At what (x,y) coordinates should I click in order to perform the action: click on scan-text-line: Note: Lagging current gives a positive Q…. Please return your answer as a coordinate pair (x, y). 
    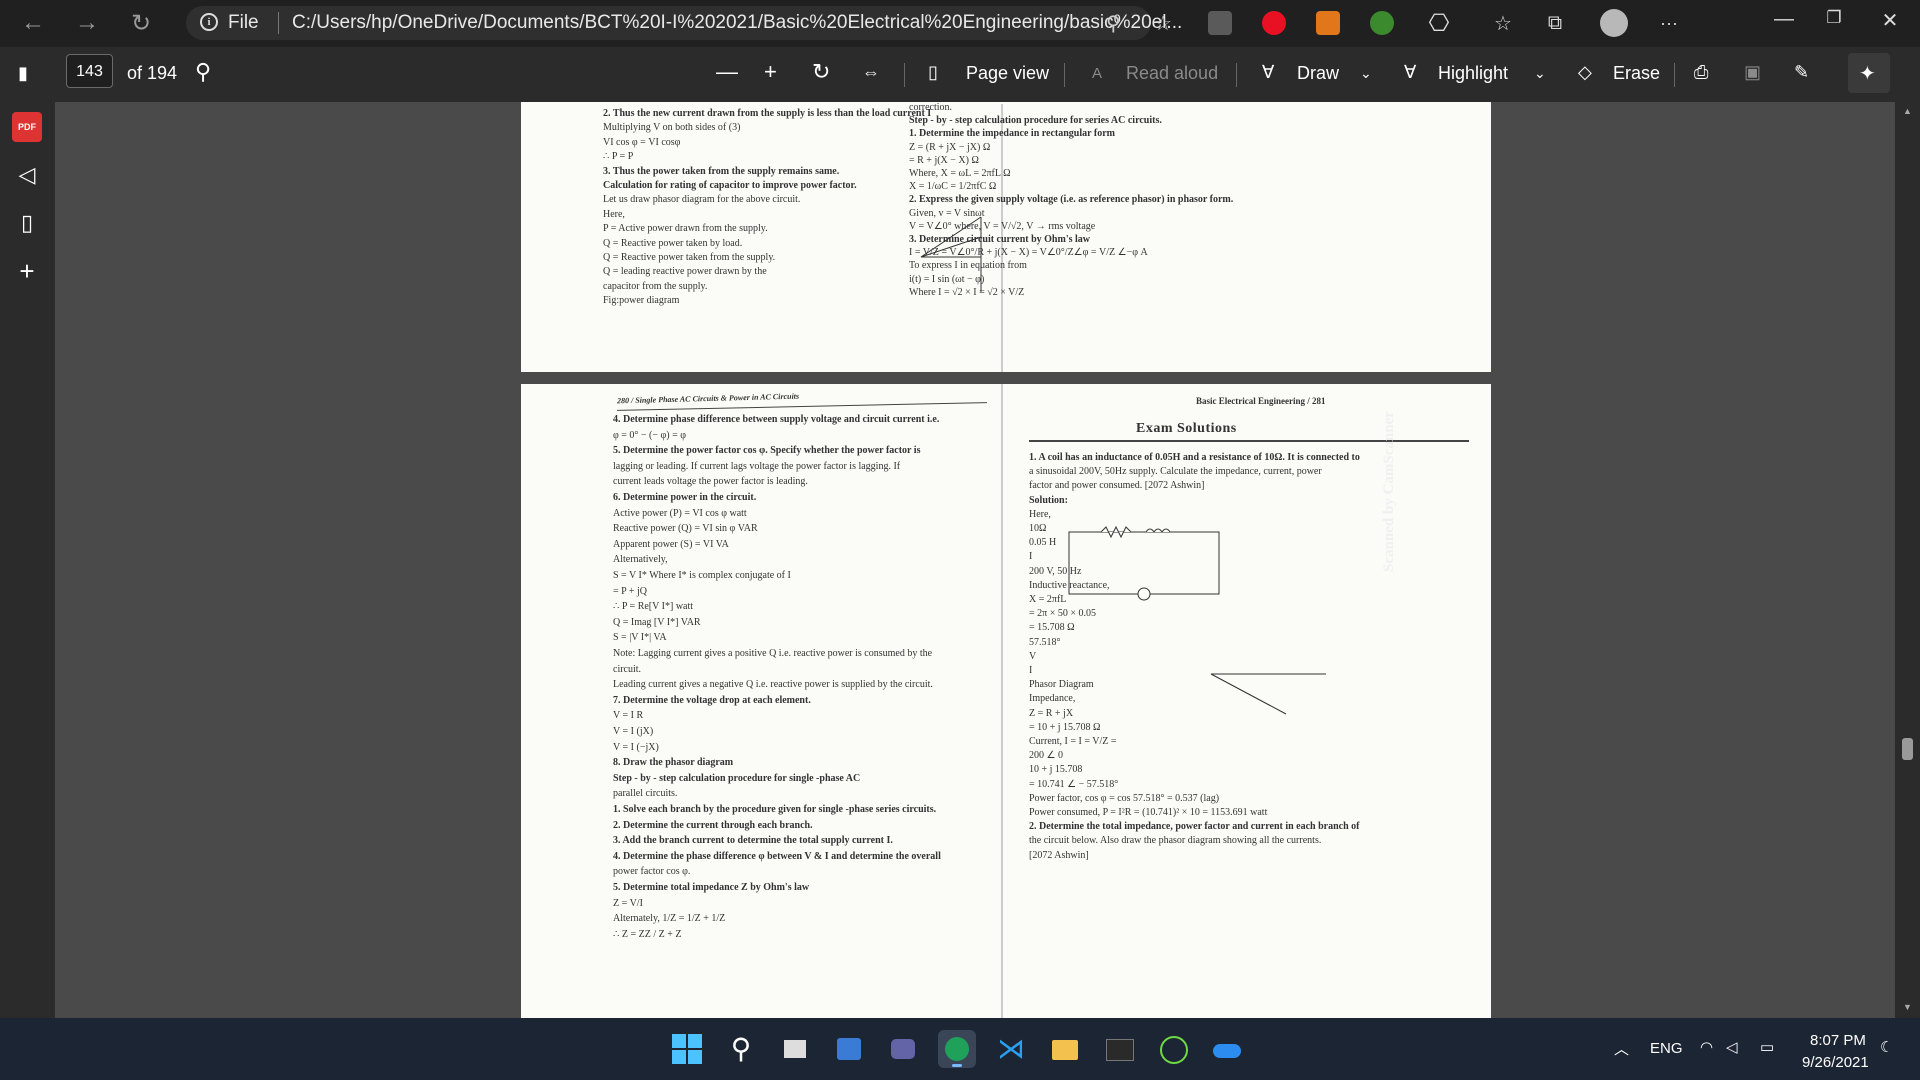
    Looking at the image, I should click on (773, 653).